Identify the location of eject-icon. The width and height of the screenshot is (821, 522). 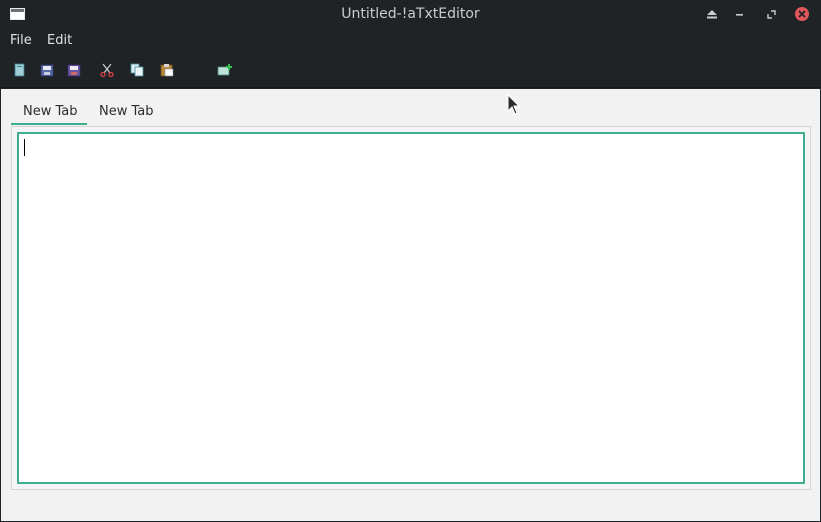
(712, 14).